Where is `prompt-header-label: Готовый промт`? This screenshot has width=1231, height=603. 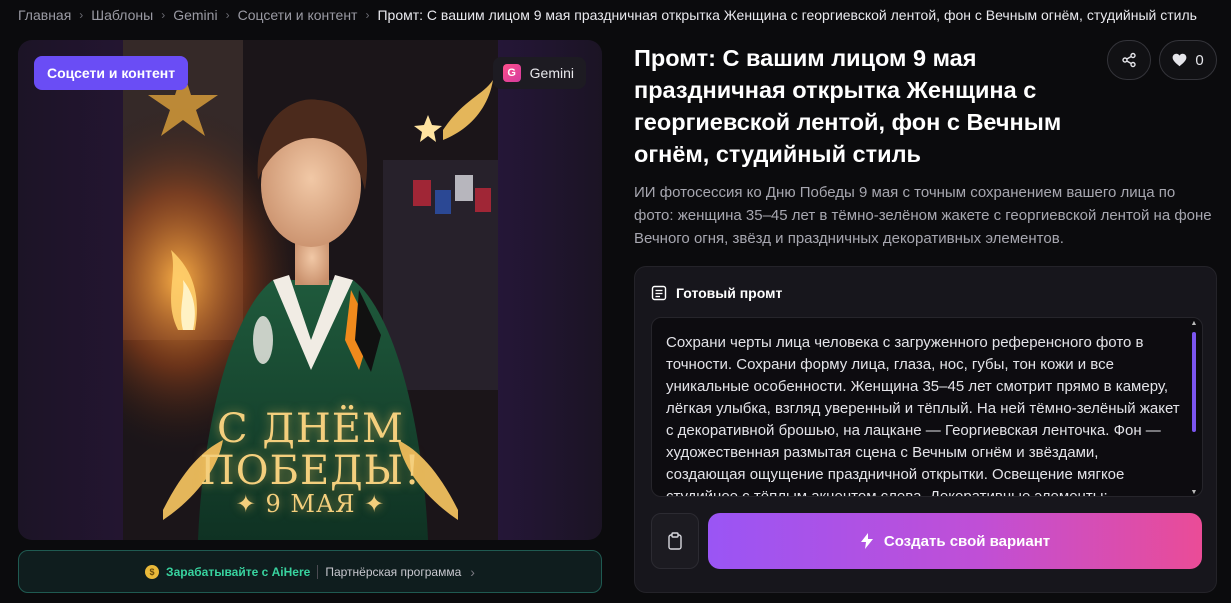
prompt-header-label: Готовый промт is located at coordinates (729, 293).